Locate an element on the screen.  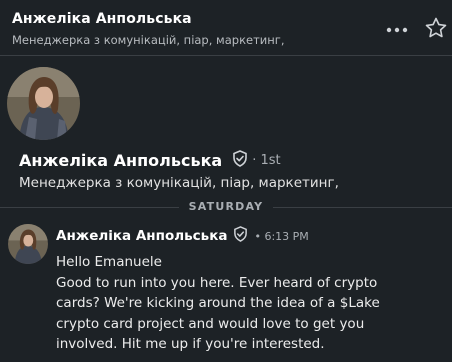
profile-name-row: Анжеліка Анпольська · 1st is located at coordinates (150, 160).